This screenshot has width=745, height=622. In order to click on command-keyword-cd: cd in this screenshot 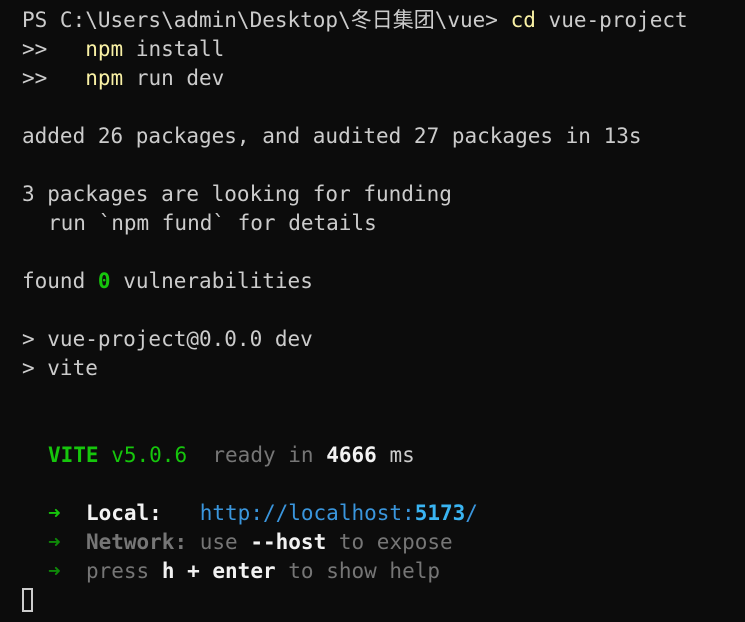, I will do `click(523, 20)`.